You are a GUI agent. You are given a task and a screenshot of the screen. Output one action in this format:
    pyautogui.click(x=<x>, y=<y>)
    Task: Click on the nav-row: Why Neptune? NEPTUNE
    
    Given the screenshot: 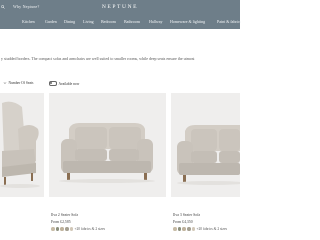 What is the action you would take?
    pyautogui.click(x=120, y=9)
    